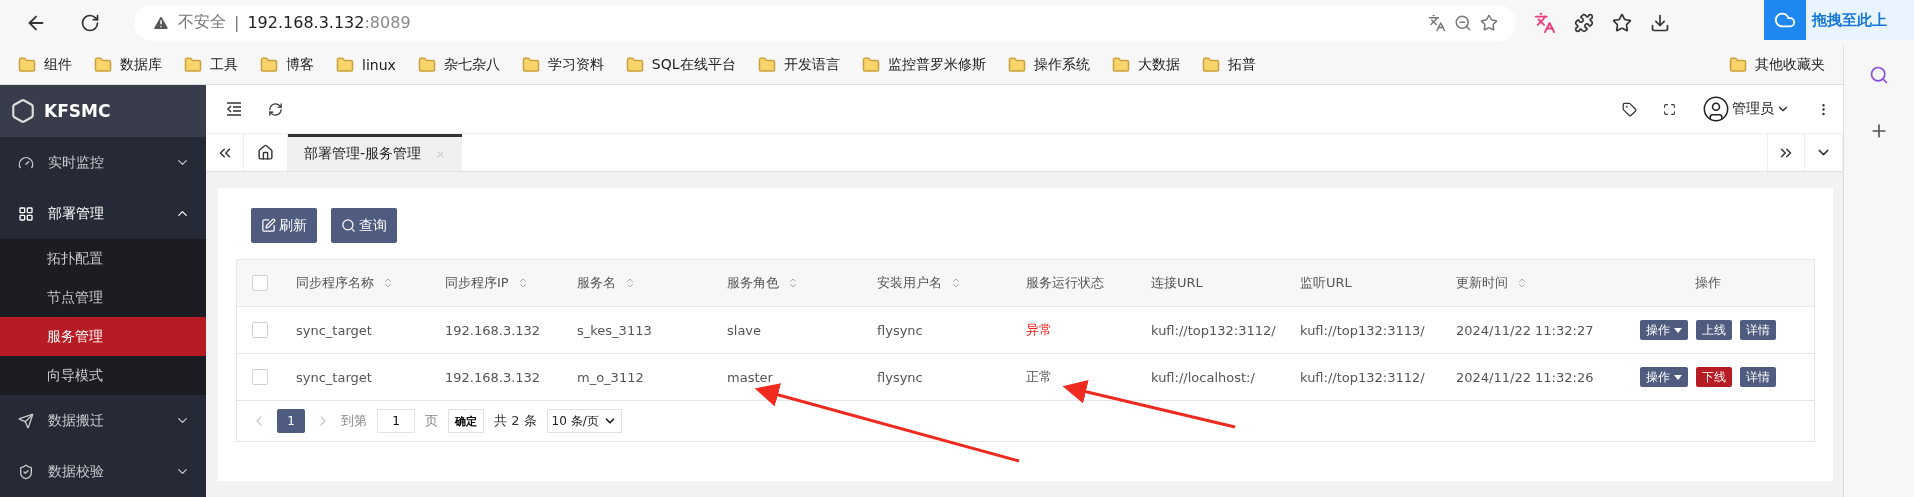 The image size is (1914, 497). What do you see at coordinates (744, 330) in the screenshot?
I see `table-cell: slave` at bounding box center [744, 330].